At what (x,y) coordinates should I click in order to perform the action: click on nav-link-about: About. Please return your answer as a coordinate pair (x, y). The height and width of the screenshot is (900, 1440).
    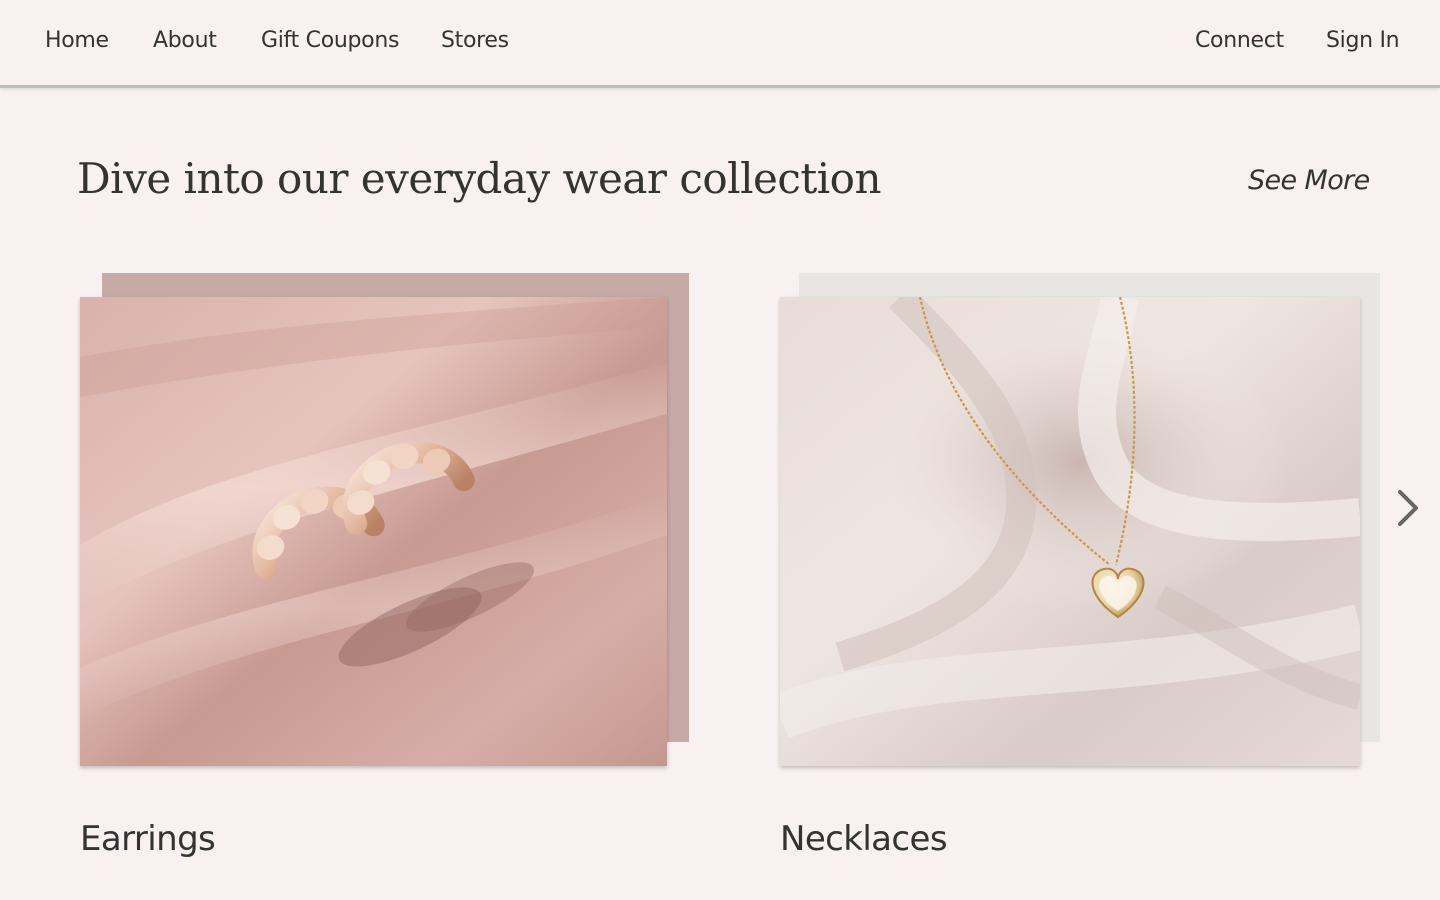
    Looking at the image, I should click on (185, 40).